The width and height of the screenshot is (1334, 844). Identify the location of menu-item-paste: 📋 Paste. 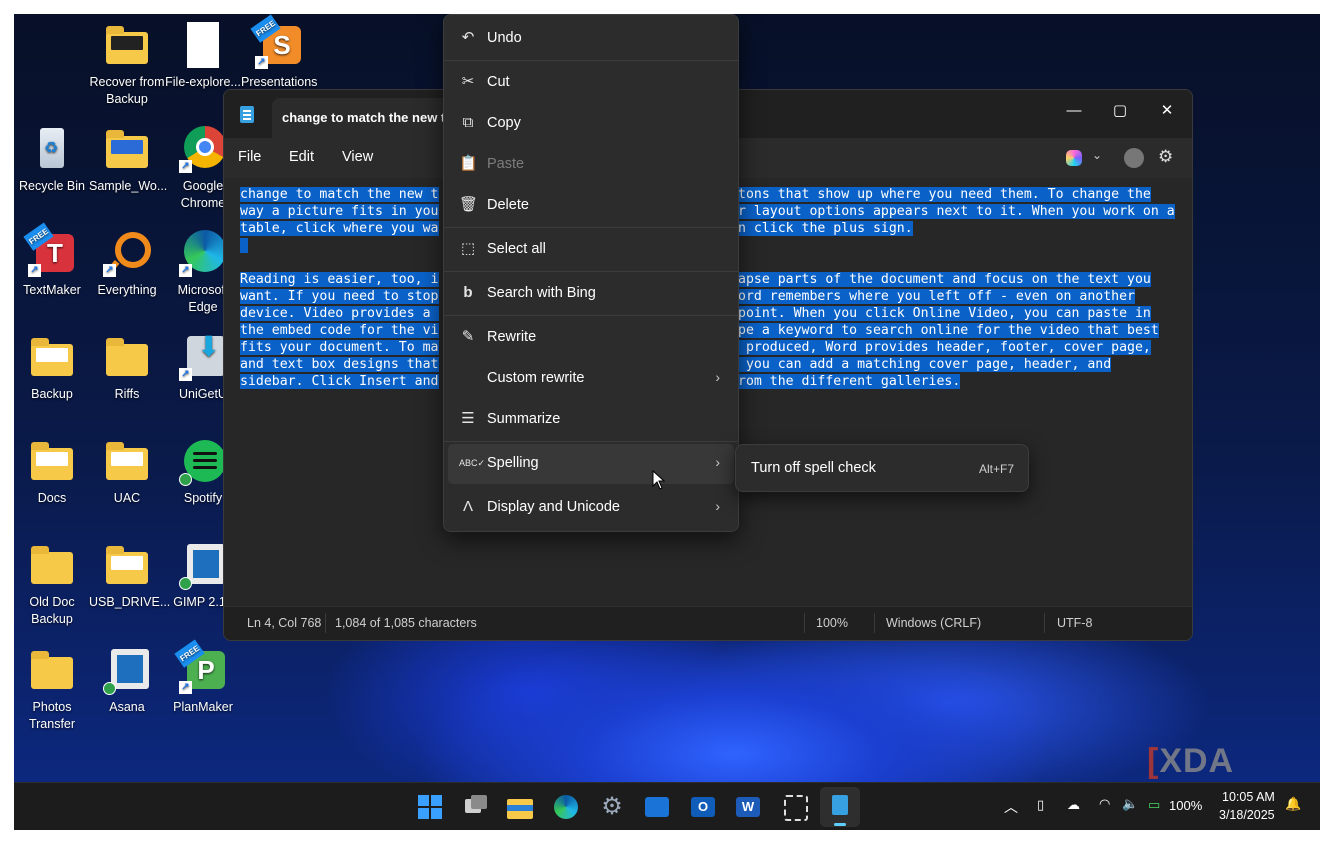
(591, 165).